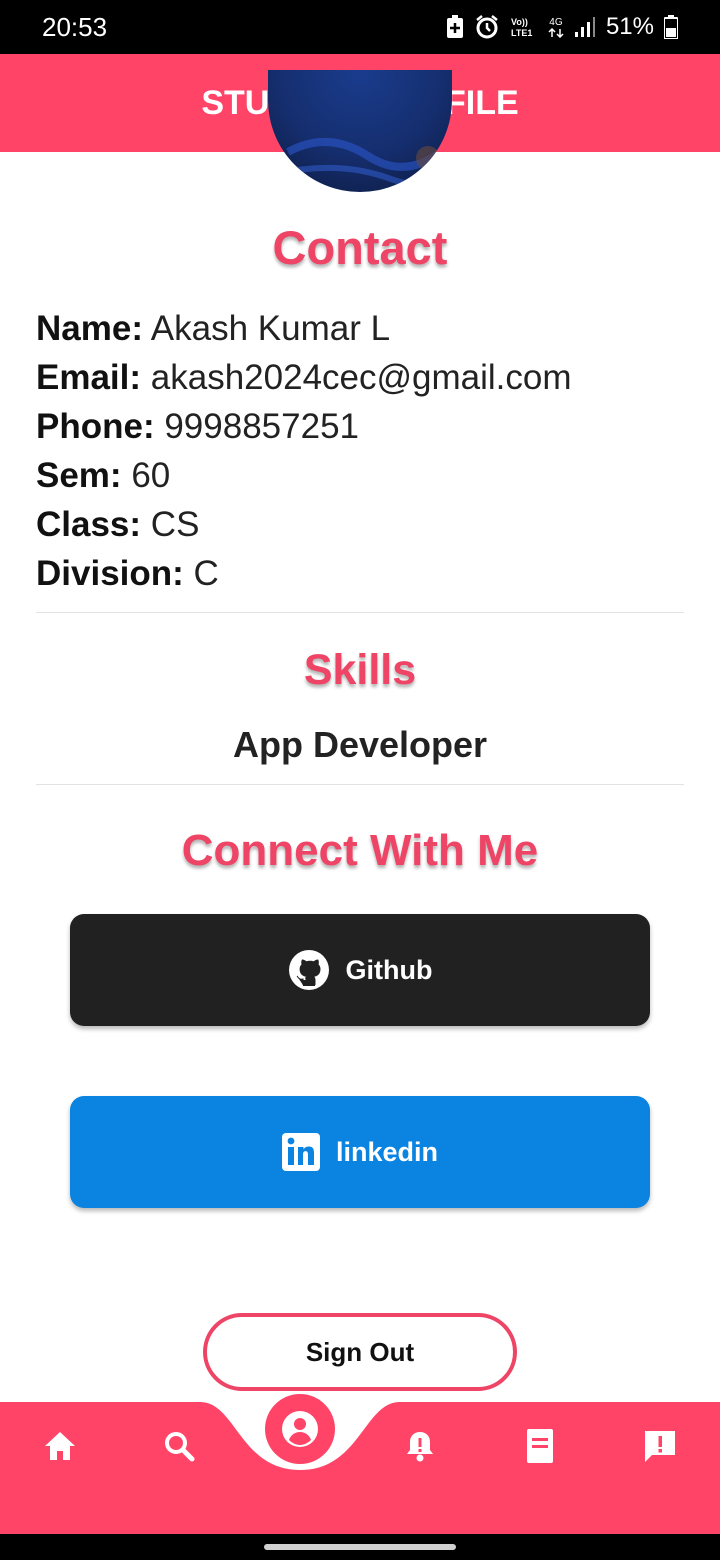 The image size is (720, 1560). What do you see at coordinates (360, 744) in the screenshot?
I see `skill-value: App Developer` at bounding box center [360, 744].